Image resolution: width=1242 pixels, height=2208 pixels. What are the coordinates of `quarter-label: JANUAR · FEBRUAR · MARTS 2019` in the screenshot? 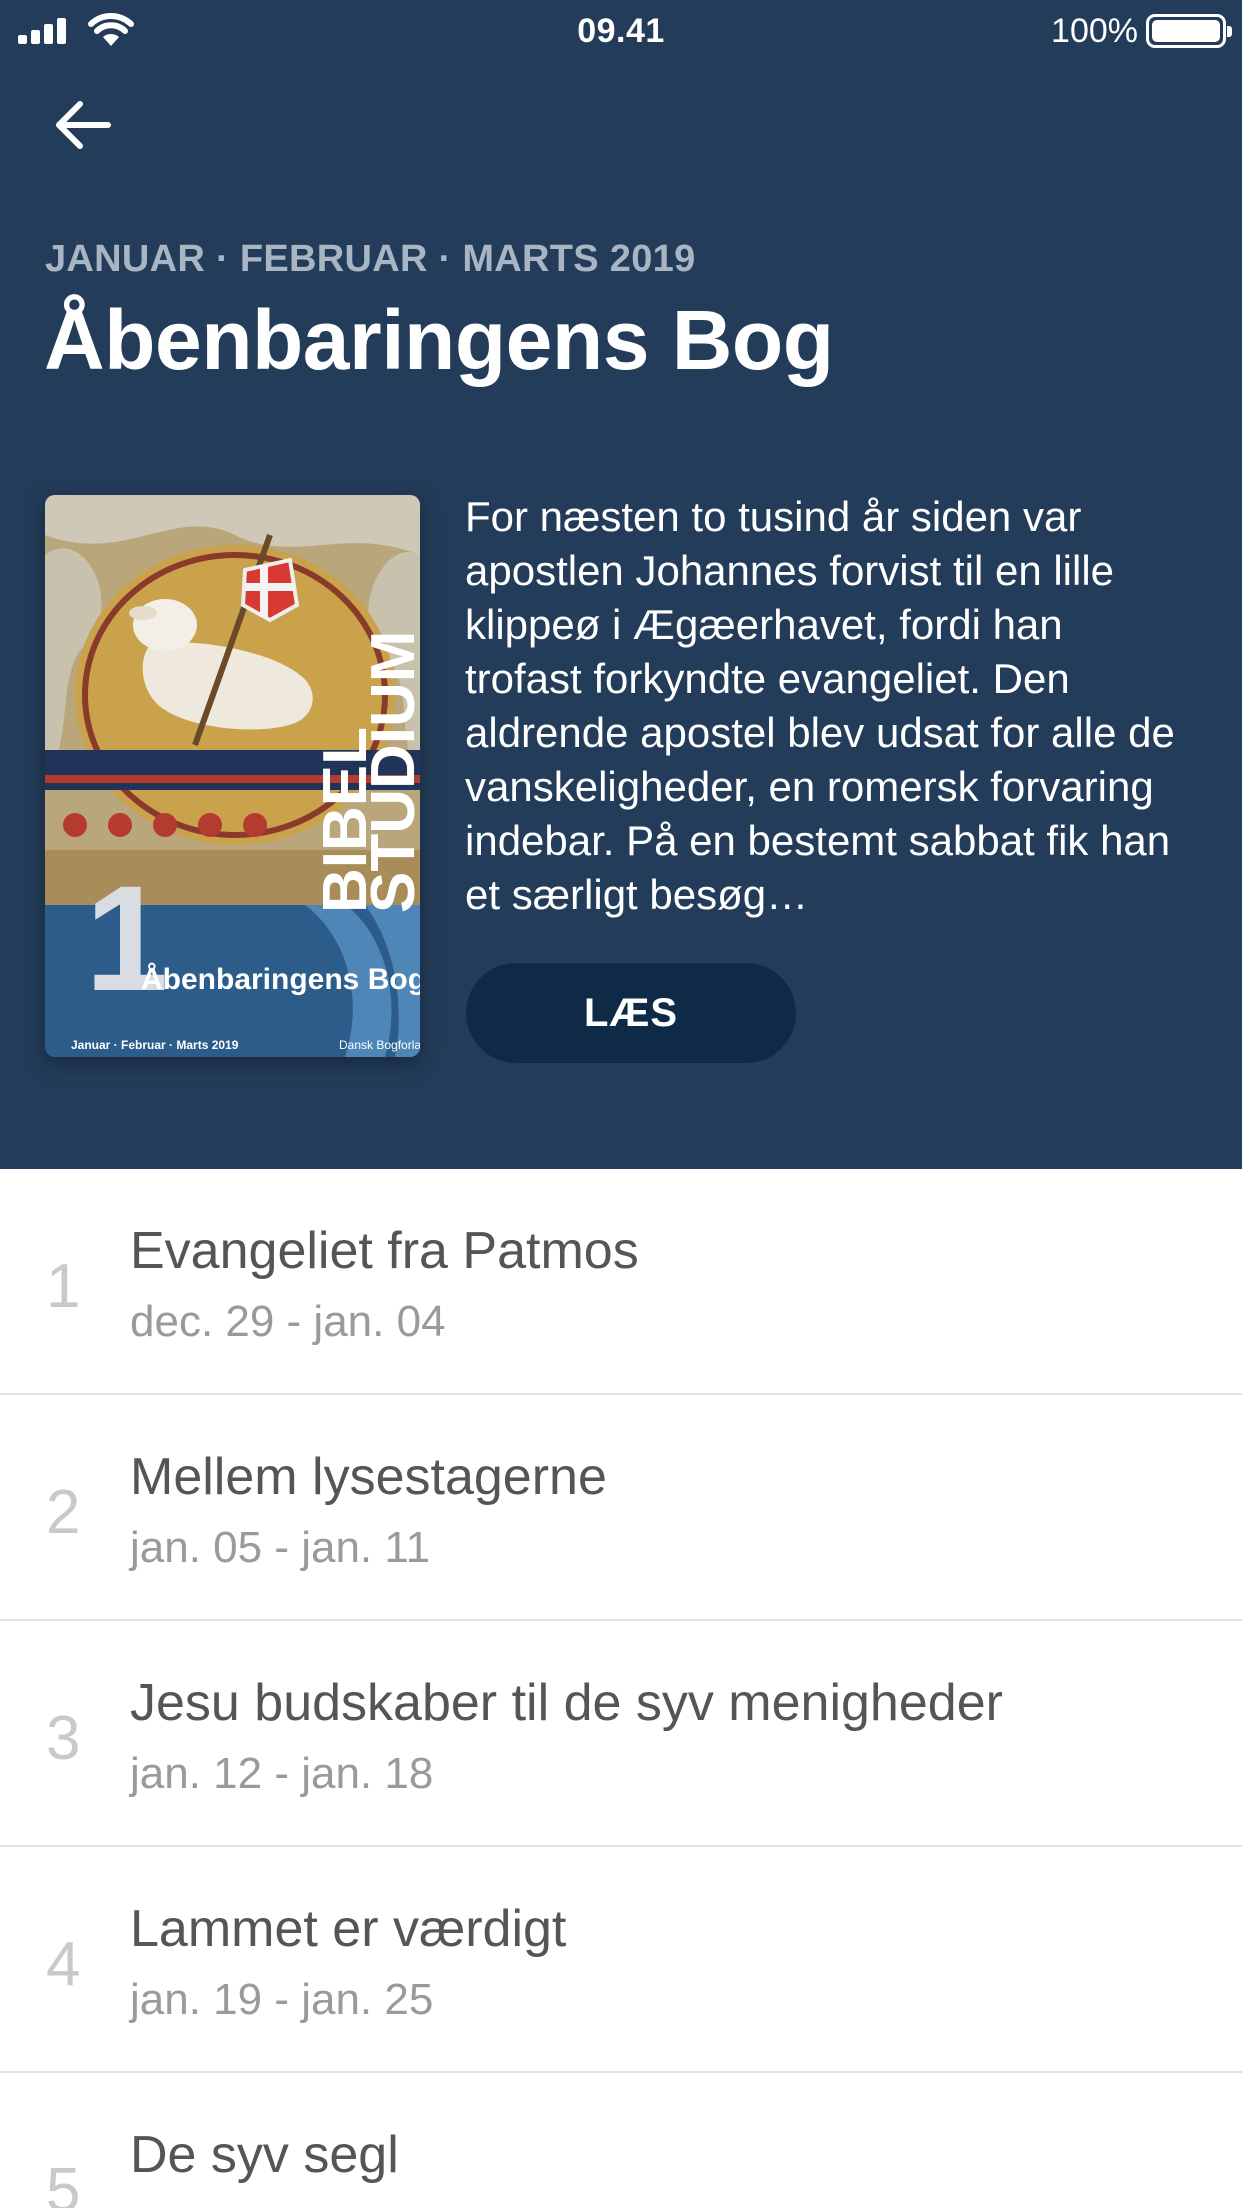 It's located at (370, 259).